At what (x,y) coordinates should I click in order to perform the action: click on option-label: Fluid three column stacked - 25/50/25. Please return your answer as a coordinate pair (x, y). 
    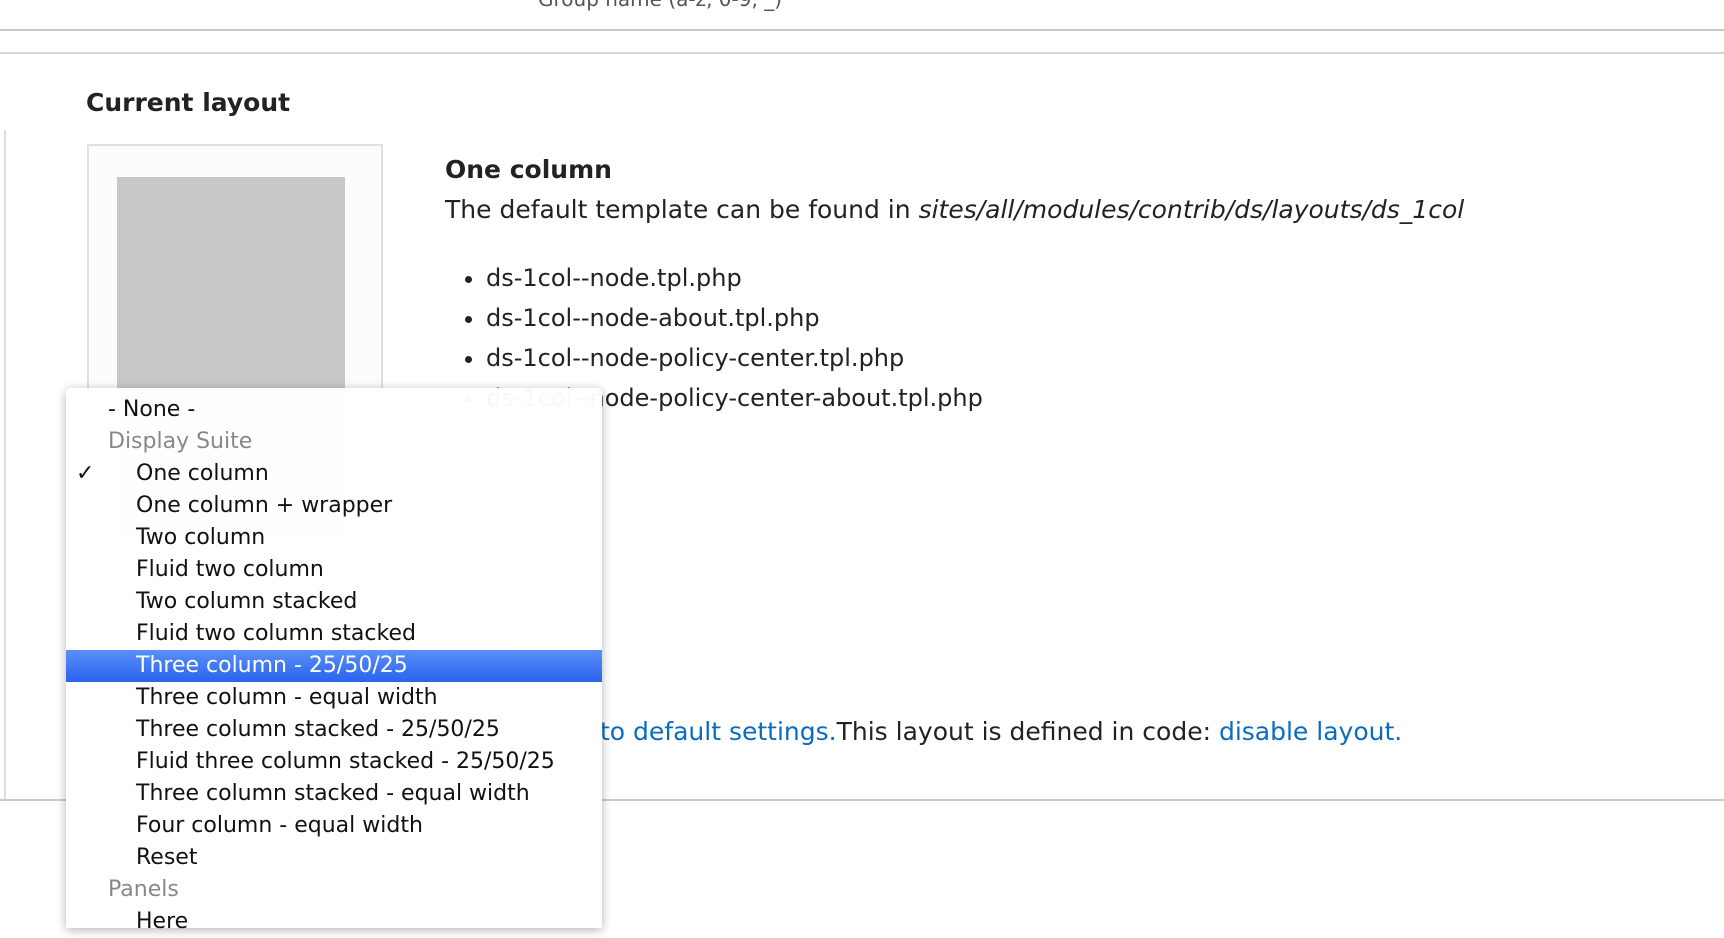
    Looking at the image, I should click on (345, 761).